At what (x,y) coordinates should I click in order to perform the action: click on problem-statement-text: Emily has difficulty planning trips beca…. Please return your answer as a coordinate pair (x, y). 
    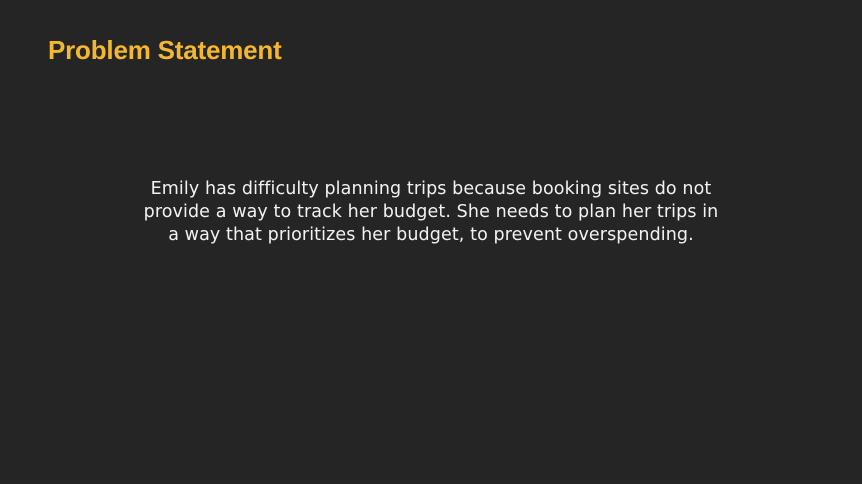
    Looking at the image, I should click on (431, 212).